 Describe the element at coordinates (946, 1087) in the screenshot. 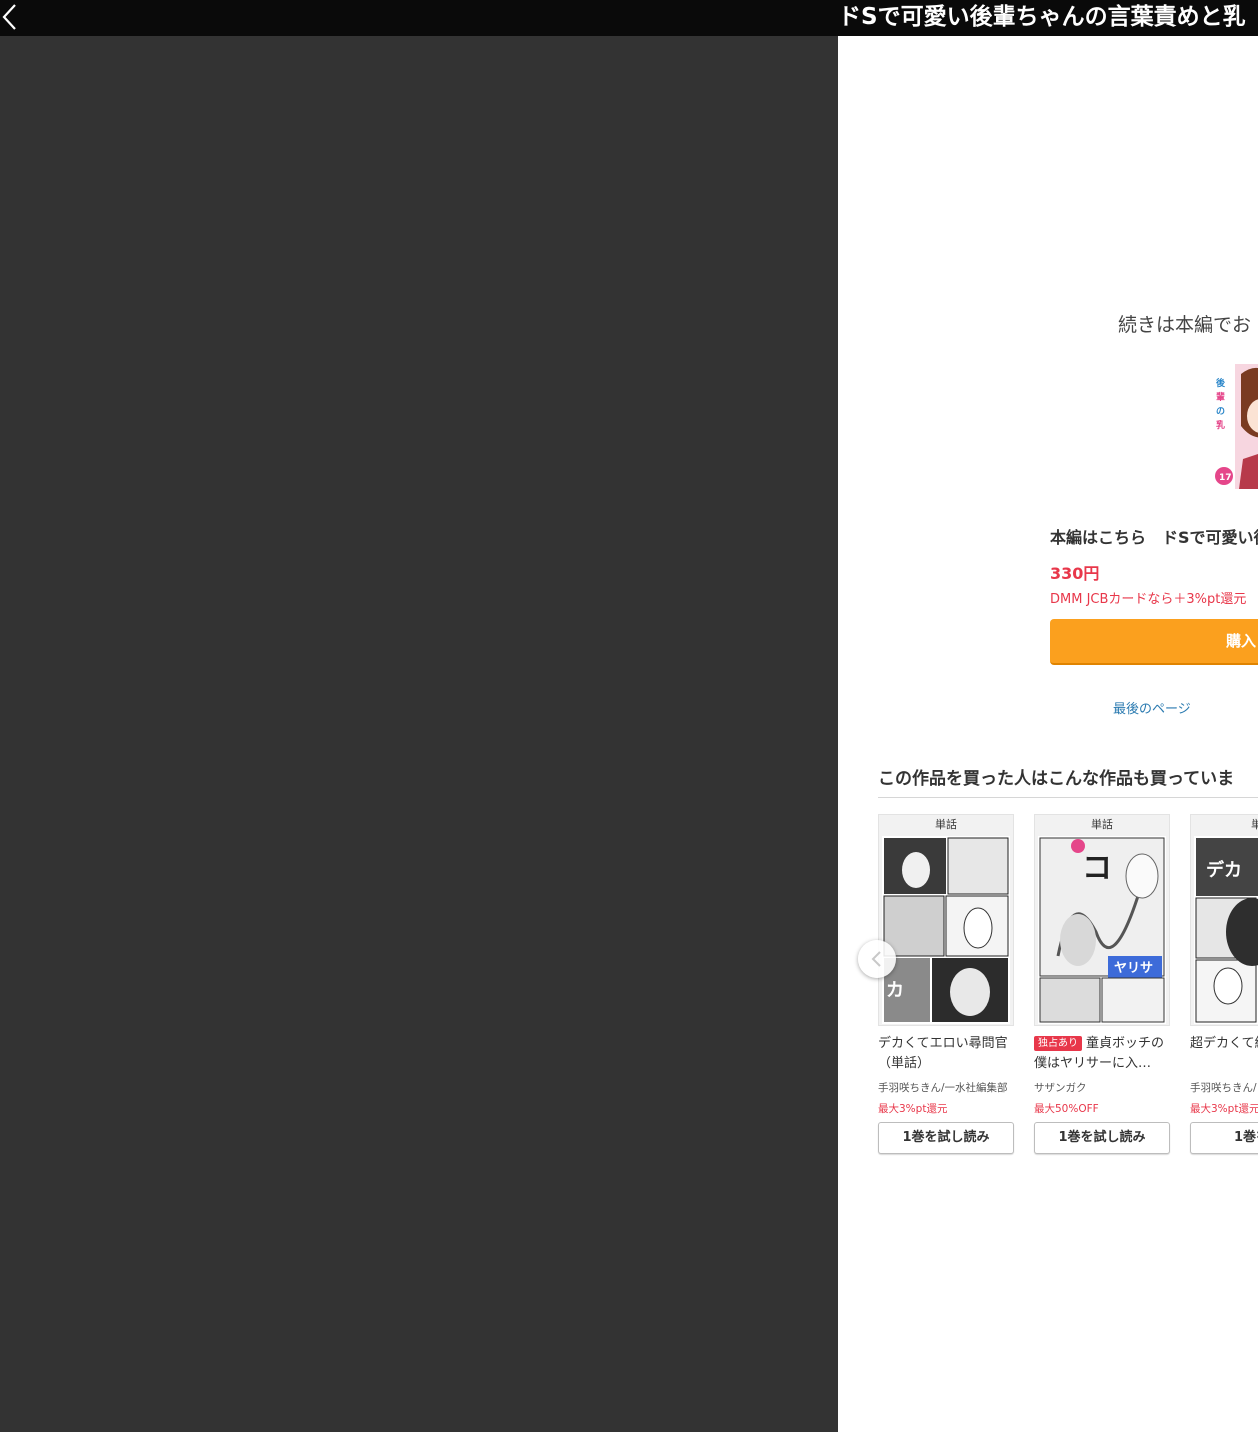

I see `card-author: 手羽咲ちきん/一水社編集部` at that location.